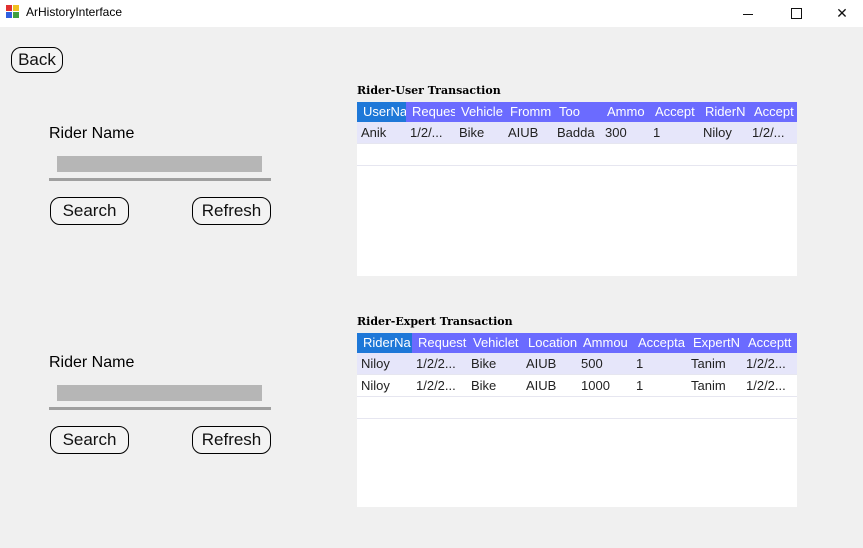 The height and width of the screenshot is (548, 863). I want to click on column-header: Ammou, so click(604, 343).